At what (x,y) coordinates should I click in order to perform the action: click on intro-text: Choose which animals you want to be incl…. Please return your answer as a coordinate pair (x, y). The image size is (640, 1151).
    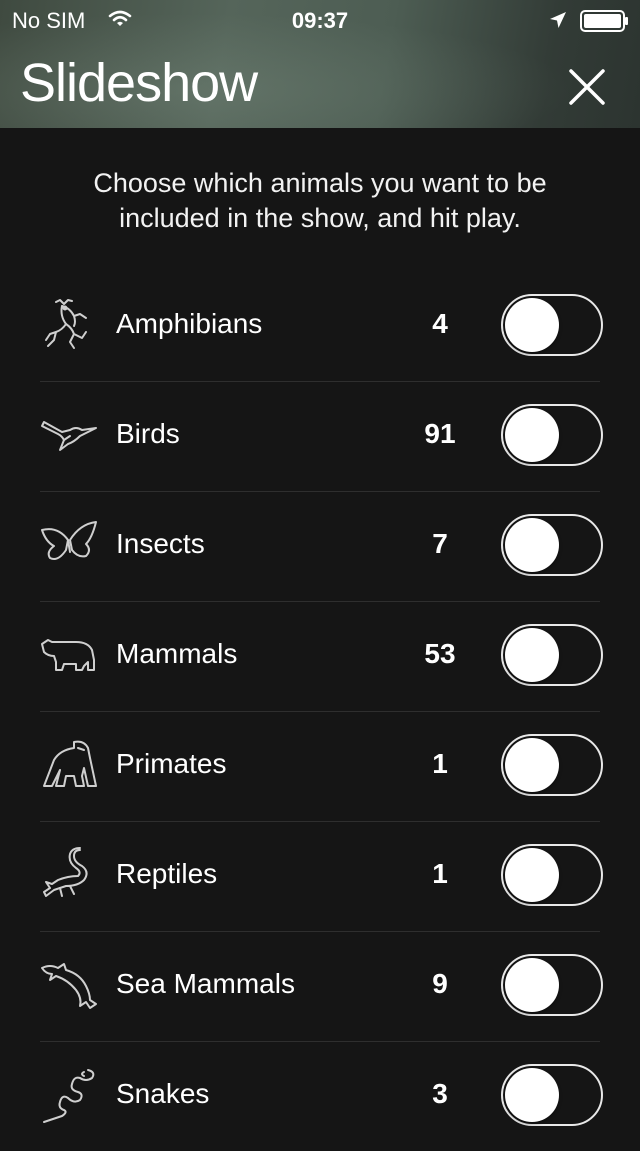
    Looking at the image, I should click on (320, 200).